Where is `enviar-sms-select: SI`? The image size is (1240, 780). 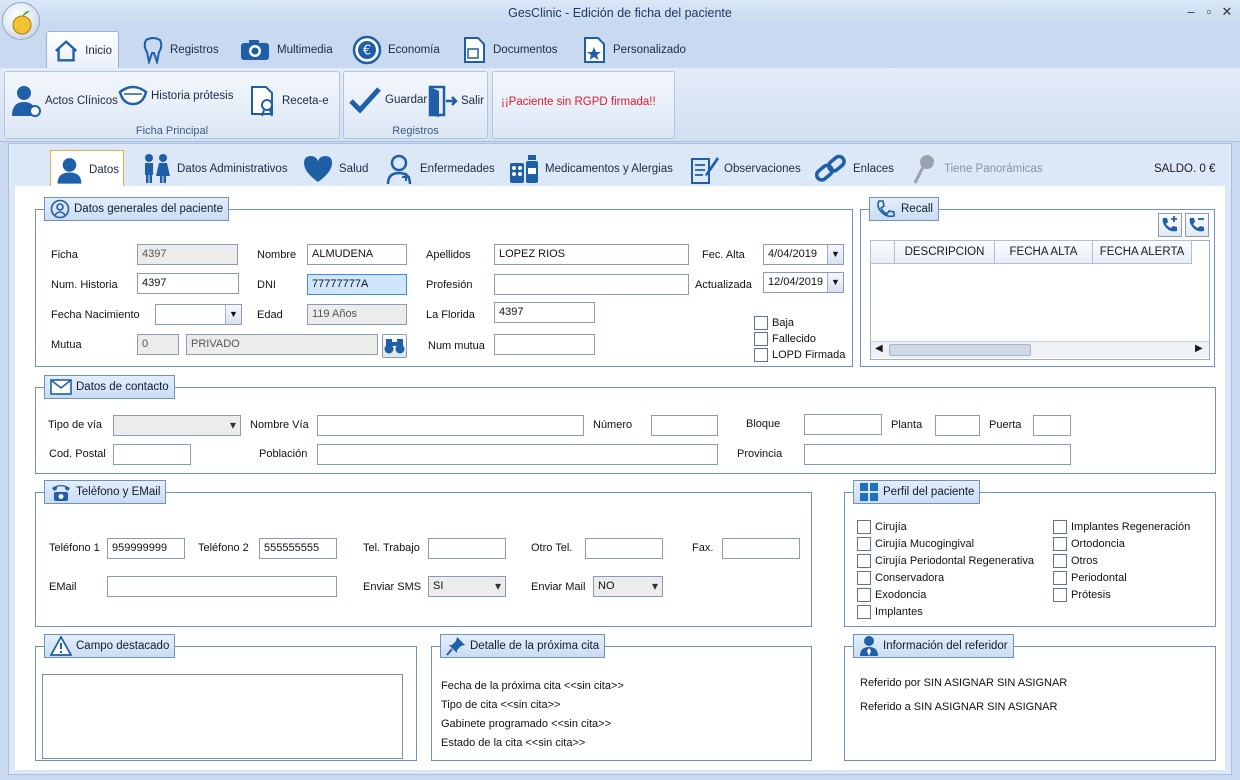 enviar-sms-select: SI is located at coordinates (467, 586).